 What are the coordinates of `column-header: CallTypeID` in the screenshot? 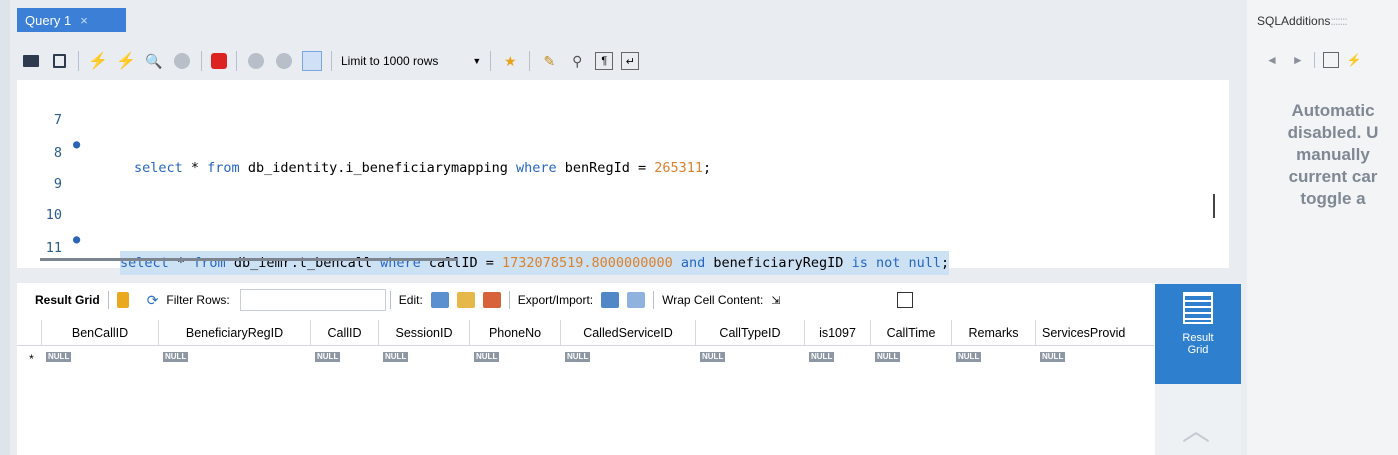 It's located at (750, 333).